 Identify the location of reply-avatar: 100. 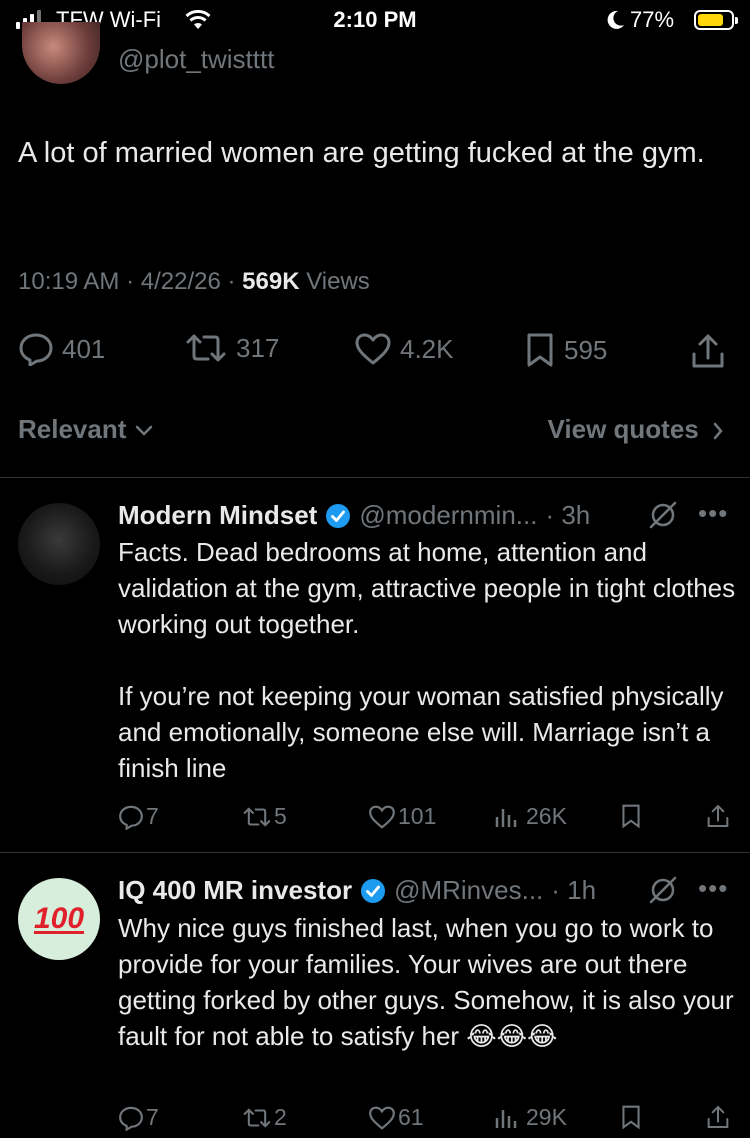
(59, 919).